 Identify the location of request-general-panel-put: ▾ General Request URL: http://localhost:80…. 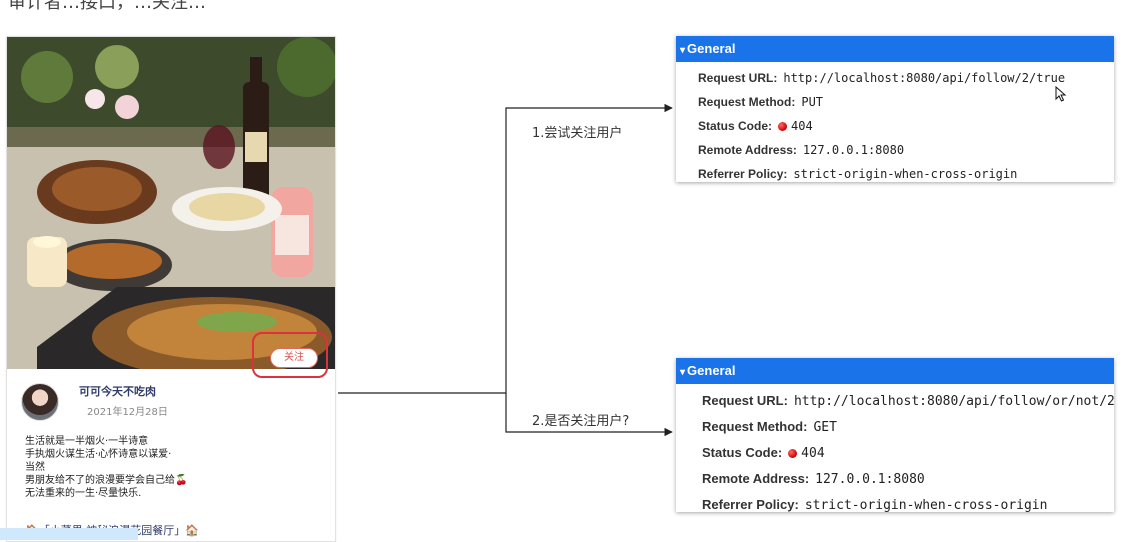
(895, 109).